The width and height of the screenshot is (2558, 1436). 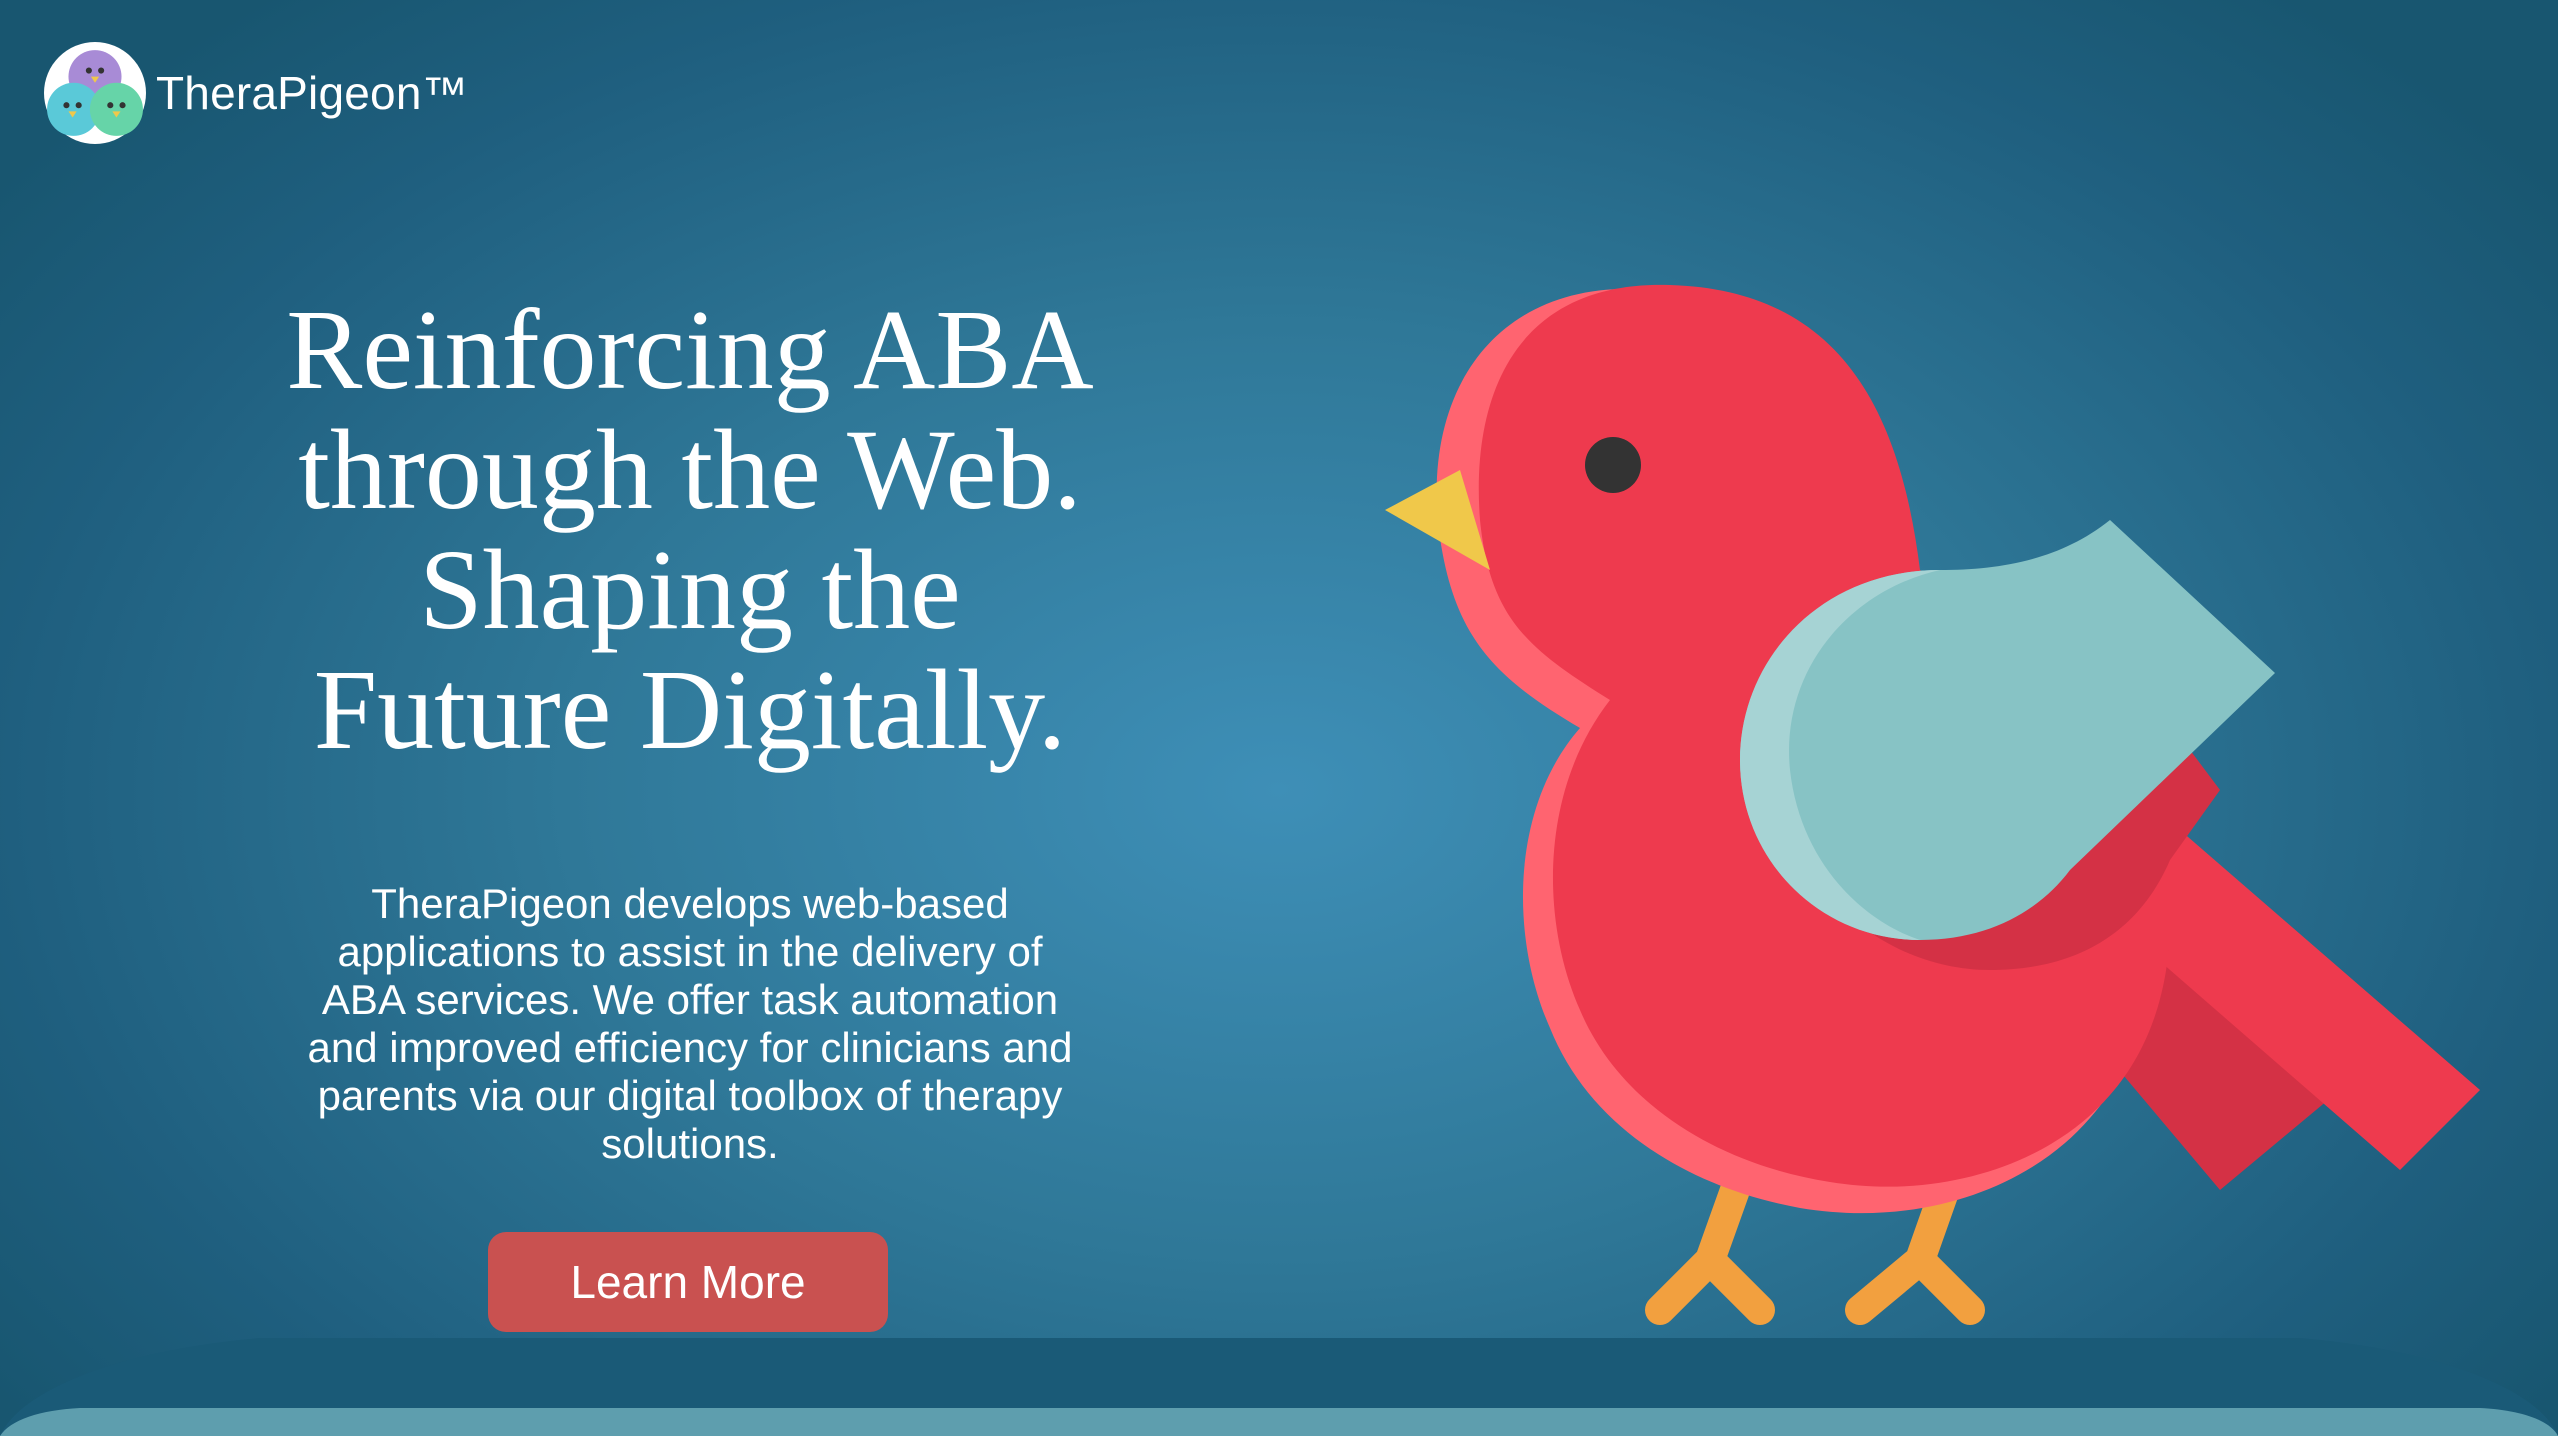 What do you see at coordinates (688, 1282) in the screenshot?
I see `learn-more-button: Learn More` at bounding box center [688, 1282].